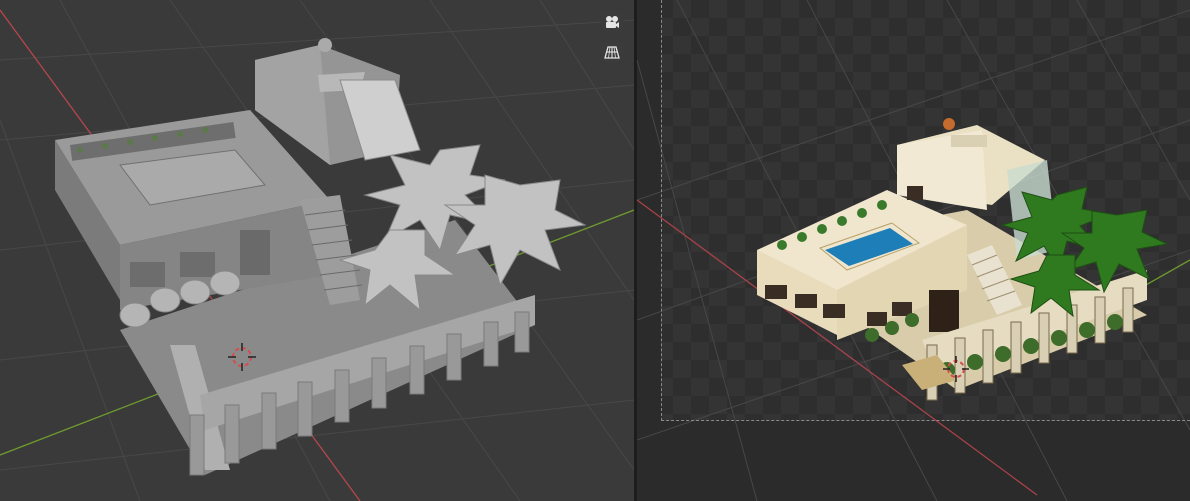 This screenshot has width=1190, height=501. I want to click on grid-ortho-toggle-button, so click(612, 52).